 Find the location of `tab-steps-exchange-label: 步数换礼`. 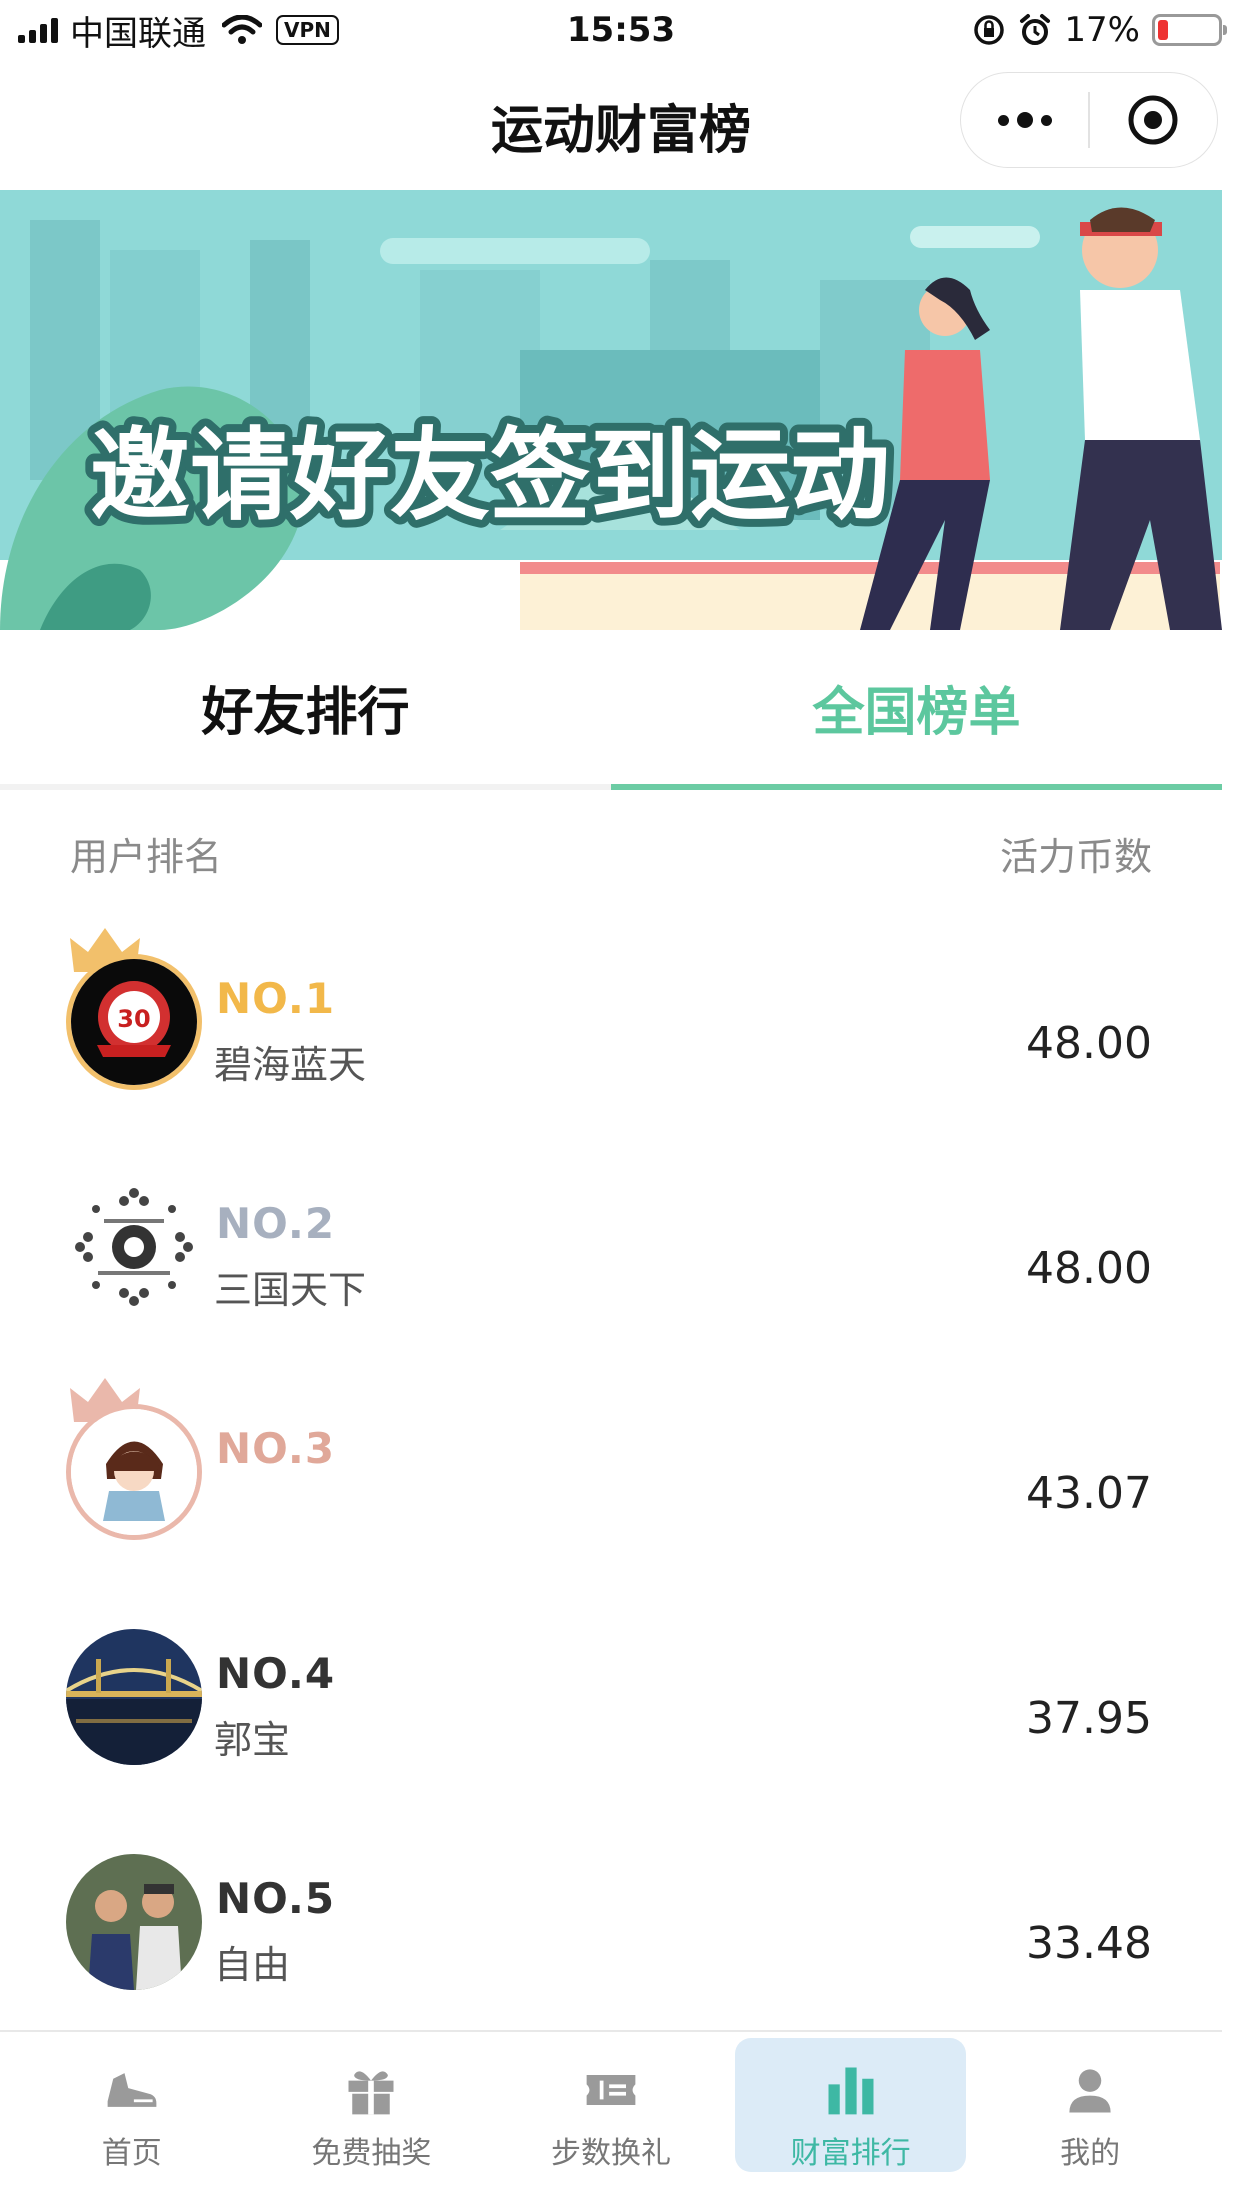

tab-steps-exchange-label: 步数换礼 is located at coordinates (610, 2153).